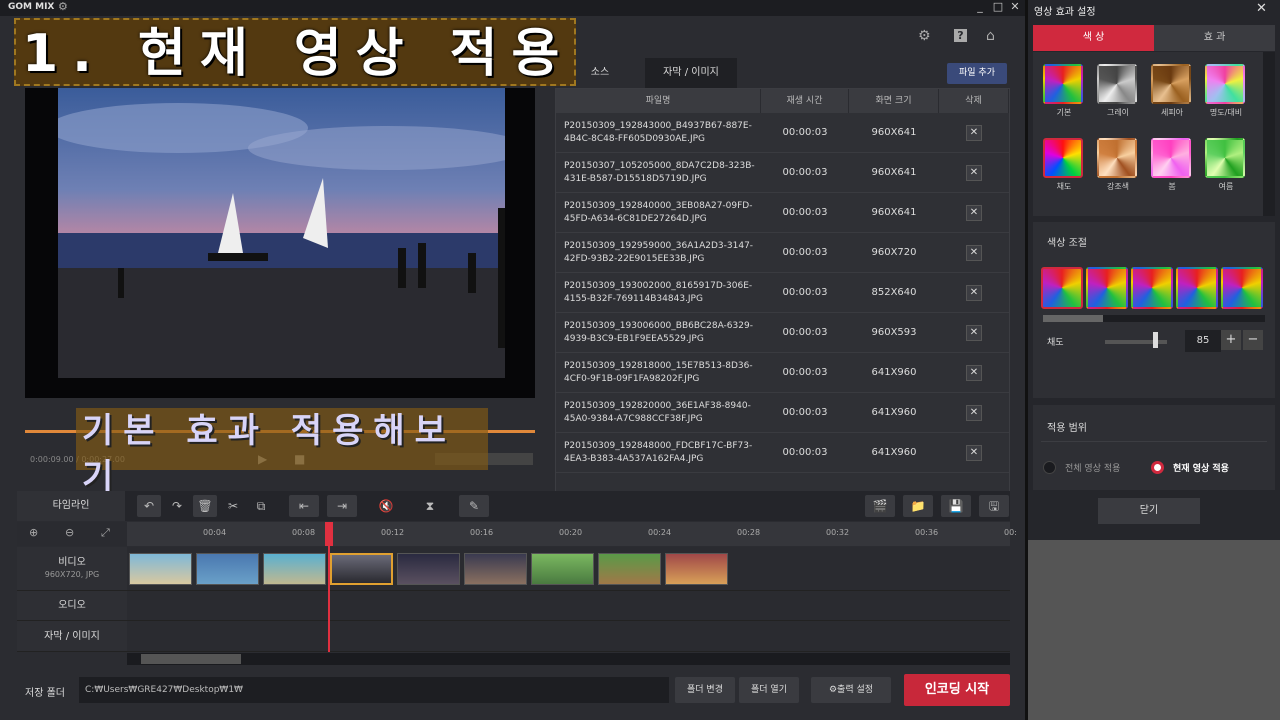 Image resolution: width=1280 pixels, height=720 pixels. I want to click on divider, so click(1154, 441).